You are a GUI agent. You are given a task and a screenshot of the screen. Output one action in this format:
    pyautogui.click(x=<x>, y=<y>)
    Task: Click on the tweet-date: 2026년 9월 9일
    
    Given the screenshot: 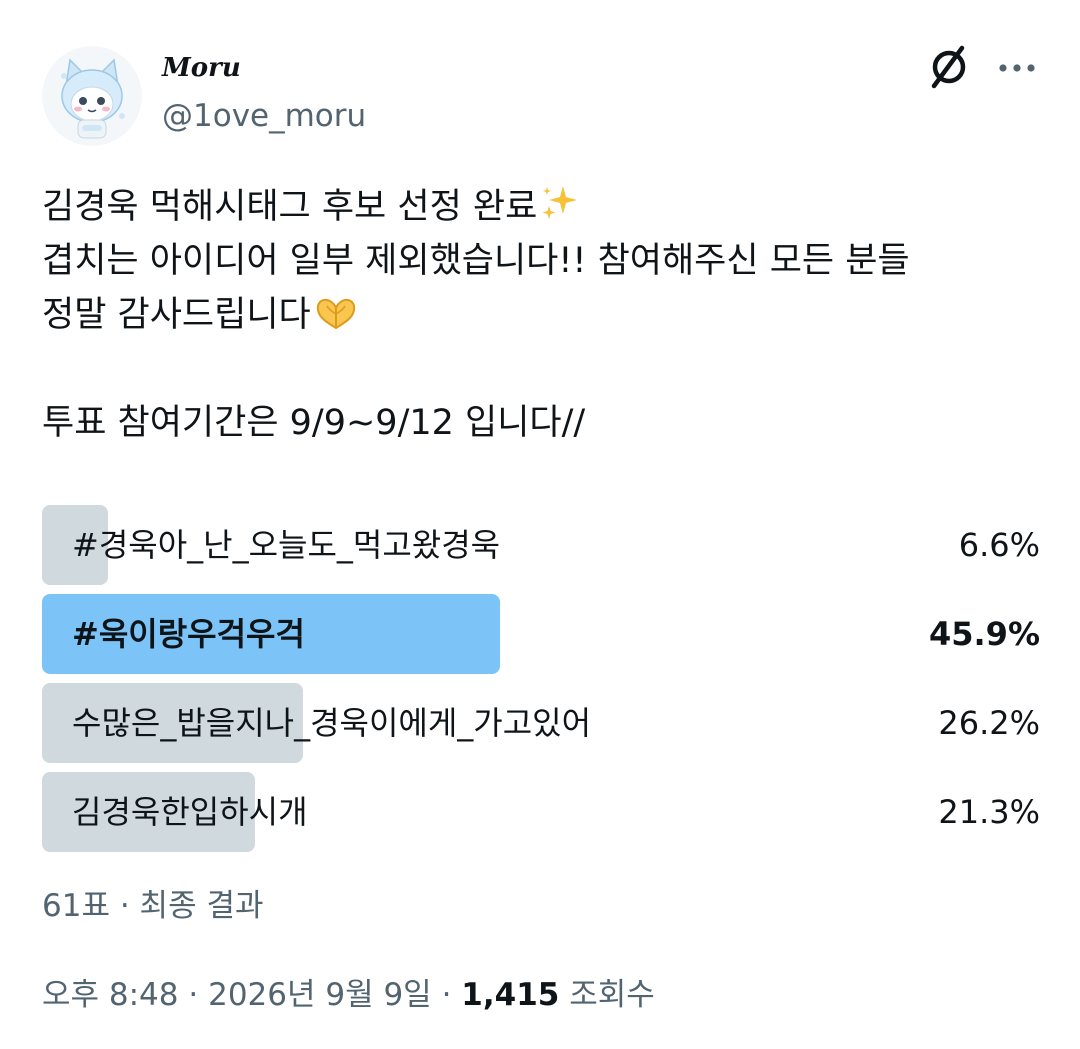 What is the action you would take?
    pyautogui.click(x=320, y=995)
    